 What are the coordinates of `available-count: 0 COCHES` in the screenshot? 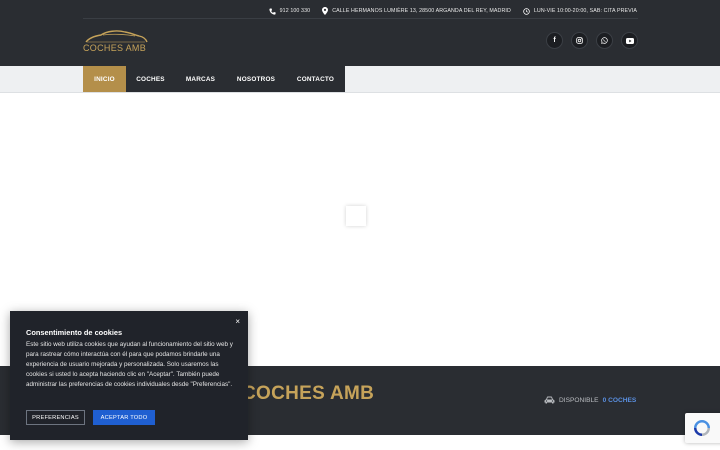 It's located at (620, 400).